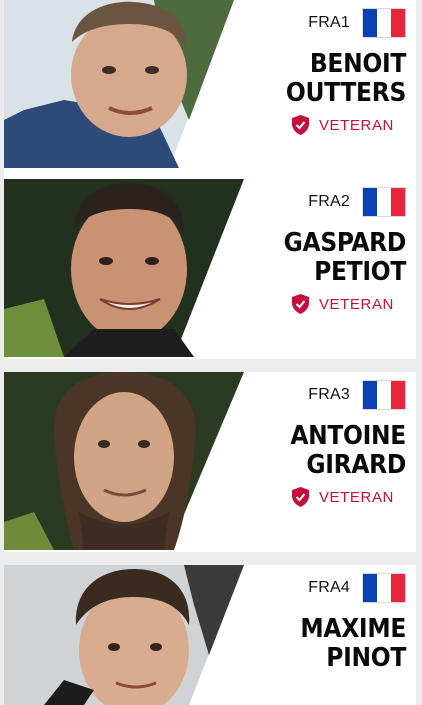  What do you see at coordinates (329, 587) in the screenshot?
I see `bib-number: FRA4` at bounding box center [329, 587].